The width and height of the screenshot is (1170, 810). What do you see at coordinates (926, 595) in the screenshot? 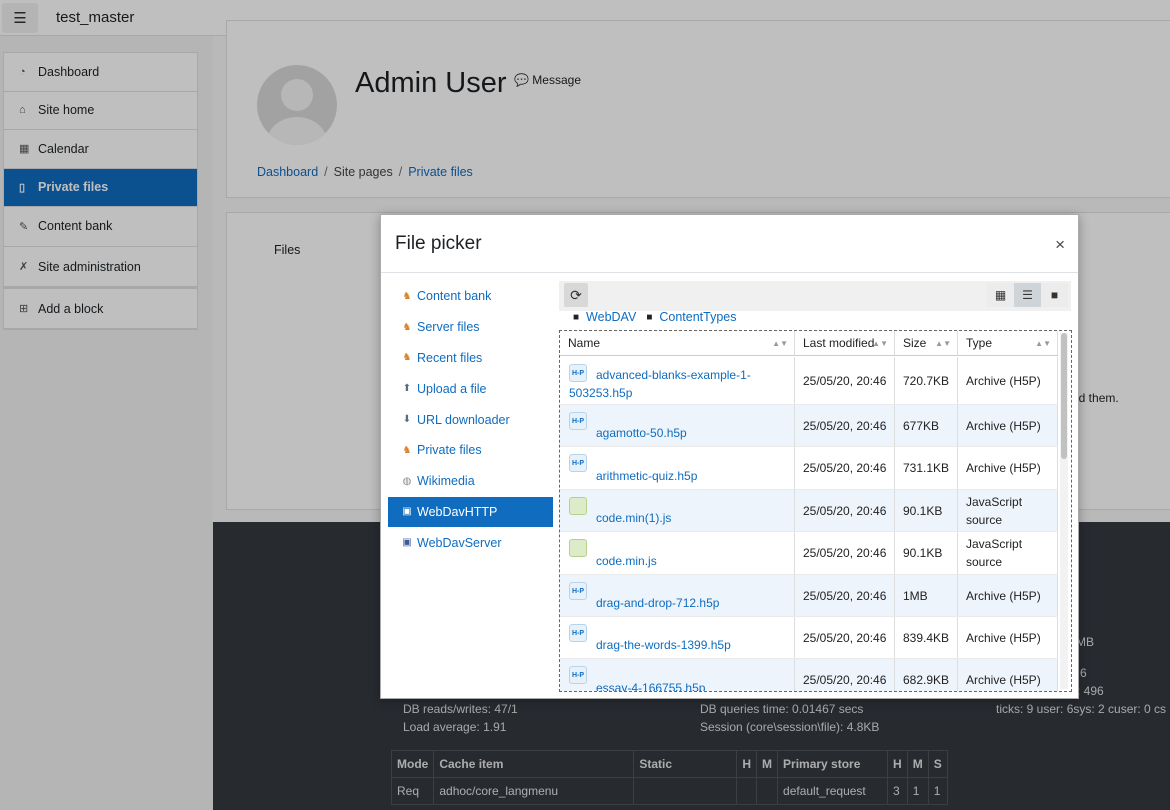
I see `file-size: 1MB` at bounding box center [926, 595].